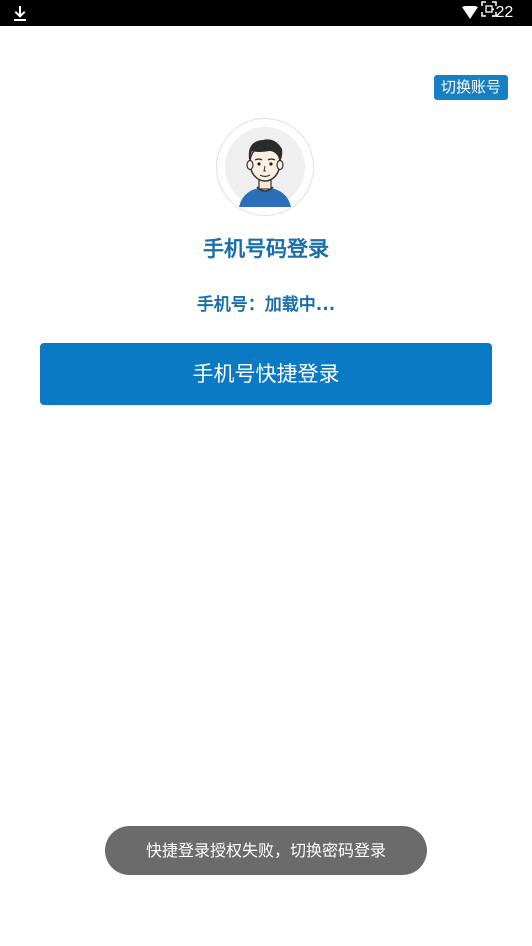  What do you see at coordinates (266, 249) in the screenshot?
I see `page-title: 手机号码登录` at bounding box center [266, 249].